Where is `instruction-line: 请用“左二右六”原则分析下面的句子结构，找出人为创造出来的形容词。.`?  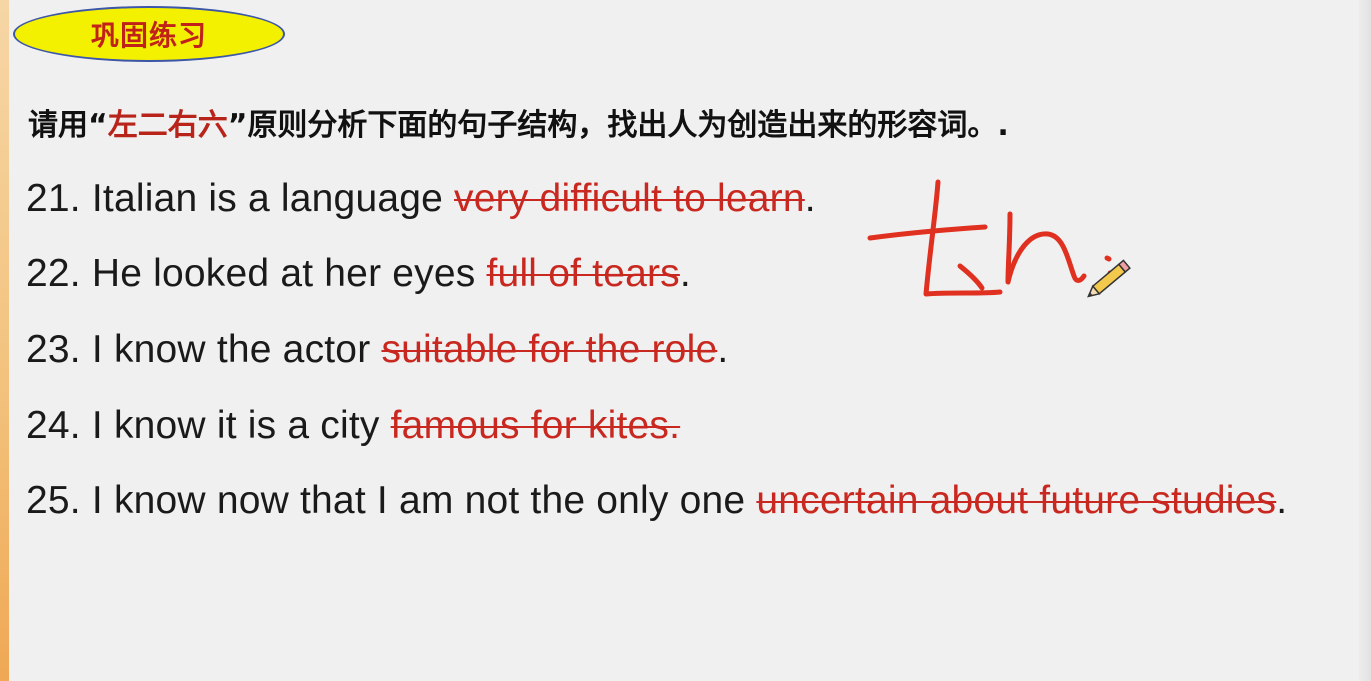 instruction-line: 请用“左二右六”原则分析下面的句子结构，找出人为创造出来的形容词。. is located at coordinates (518, 122).